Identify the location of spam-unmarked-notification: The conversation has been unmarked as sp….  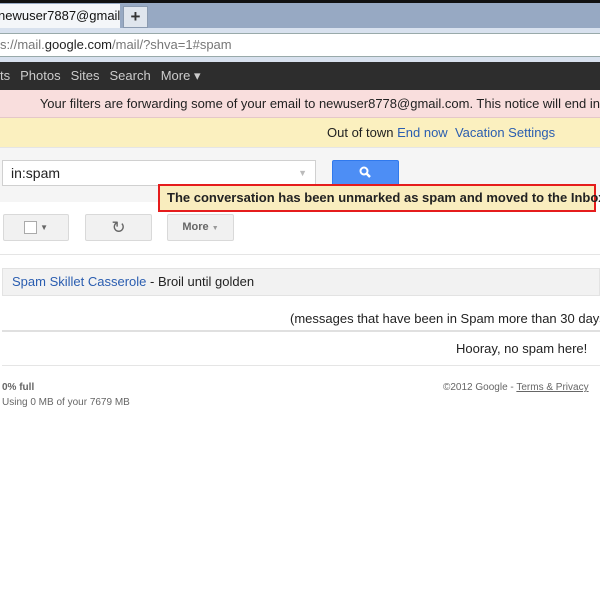
(379, 198).